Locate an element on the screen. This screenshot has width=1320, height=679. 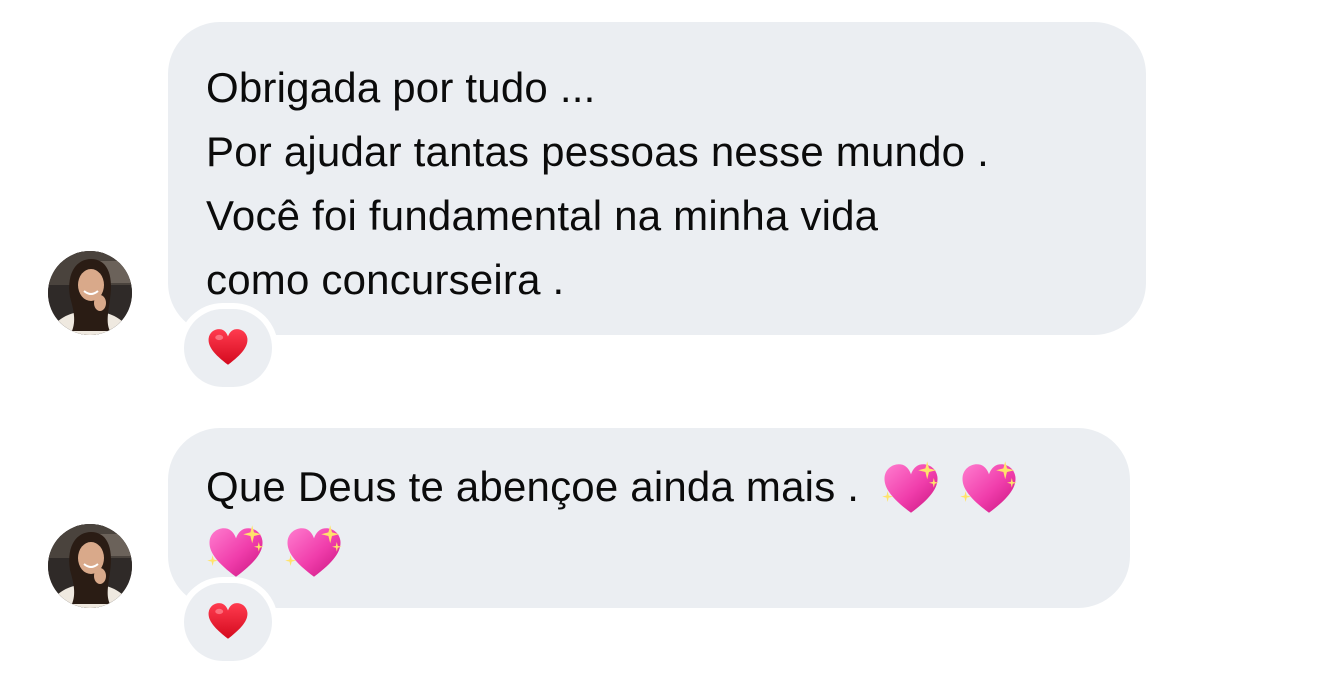
message-line: Por ajudar tantas pessoas nesse mundo . is located at coordinates (597, 151).